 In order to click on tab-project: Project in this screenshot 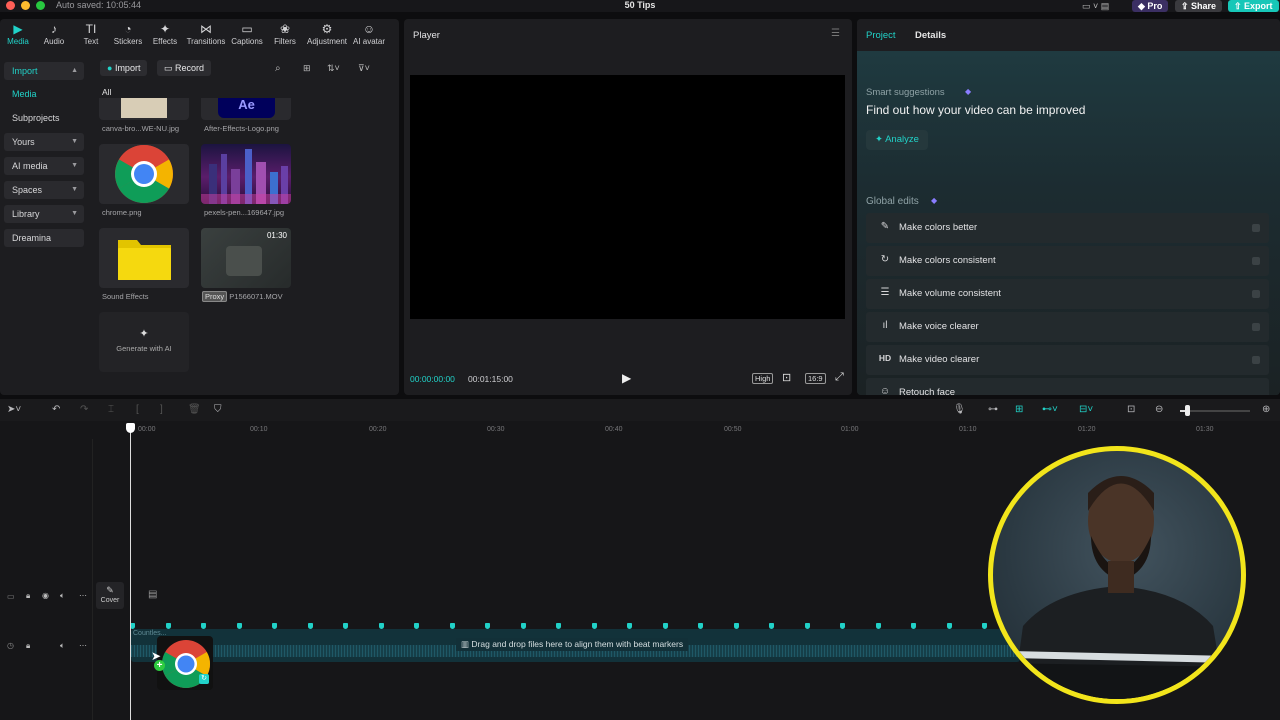, I will do `click(881, 35)`.